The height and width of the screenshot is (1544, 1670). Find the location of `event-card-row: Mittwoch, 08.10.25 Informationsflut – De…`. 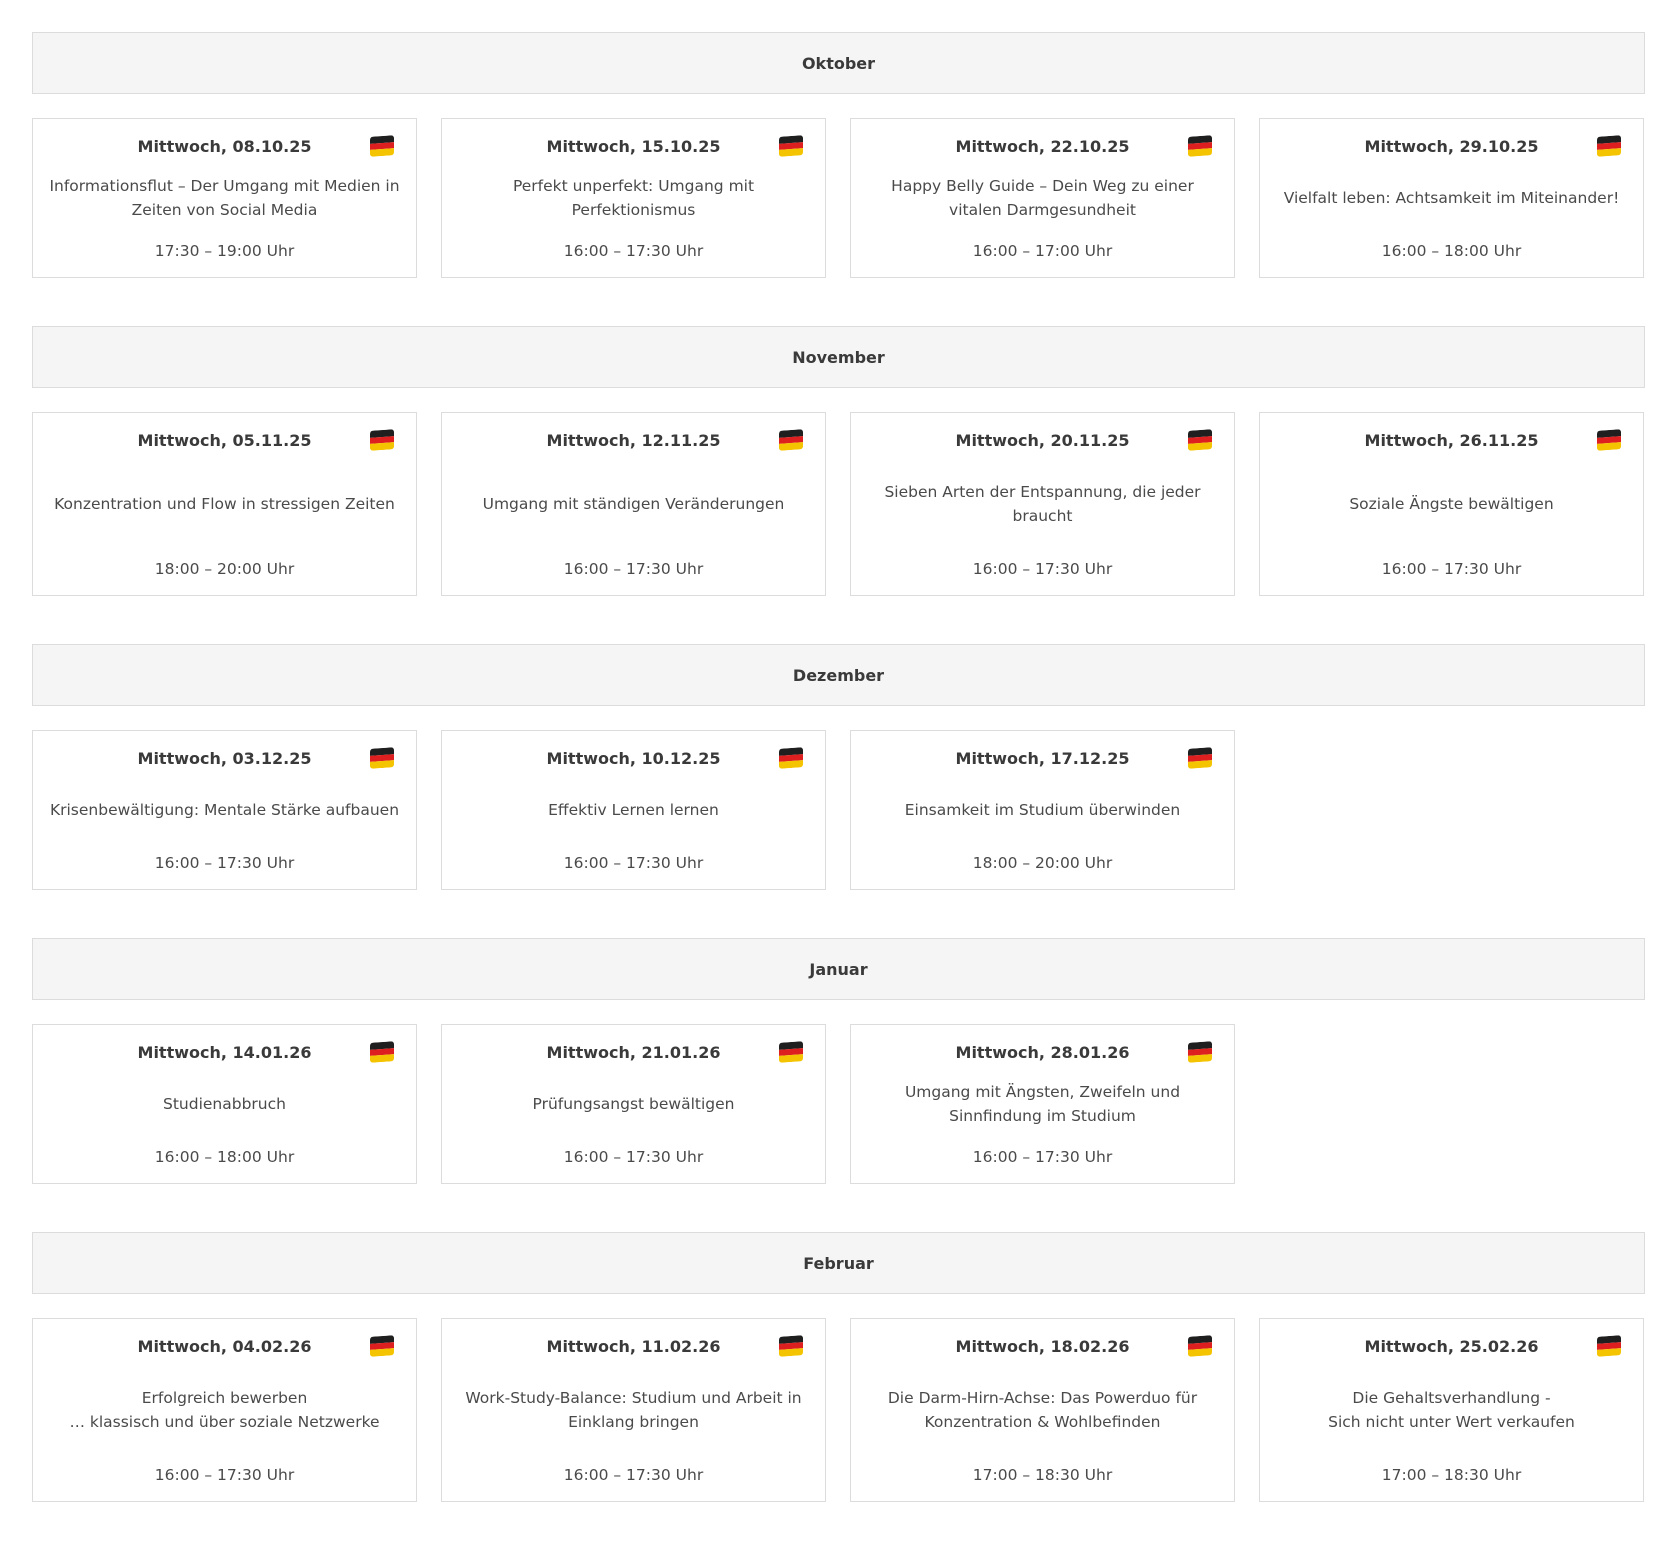

event-card-row: Mittwoch, 08.10.25 Informationsflut – De… is located at coordinates (838, 198).